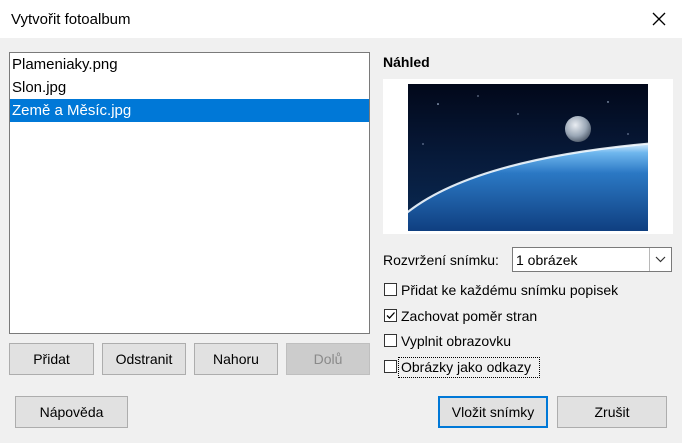  I want to click on dropdown-button, so click(660, 259).